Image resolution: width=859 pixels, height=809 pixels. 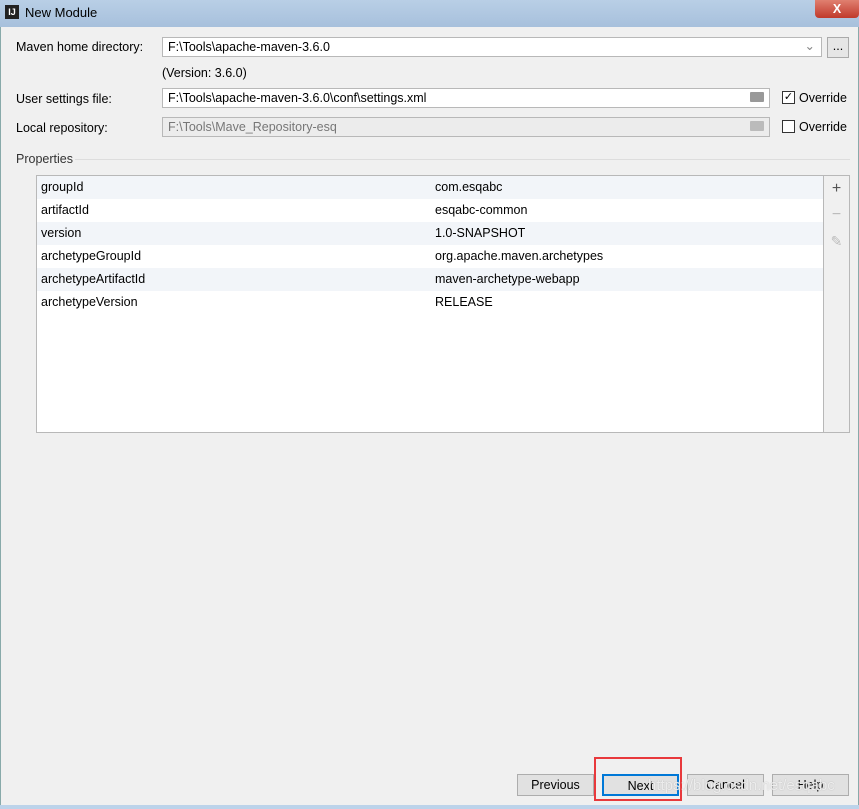 What do you see at coordinates (65, 210) in the screenshot?
I see `property-key: artifactId` at bounding box center [65, 210].